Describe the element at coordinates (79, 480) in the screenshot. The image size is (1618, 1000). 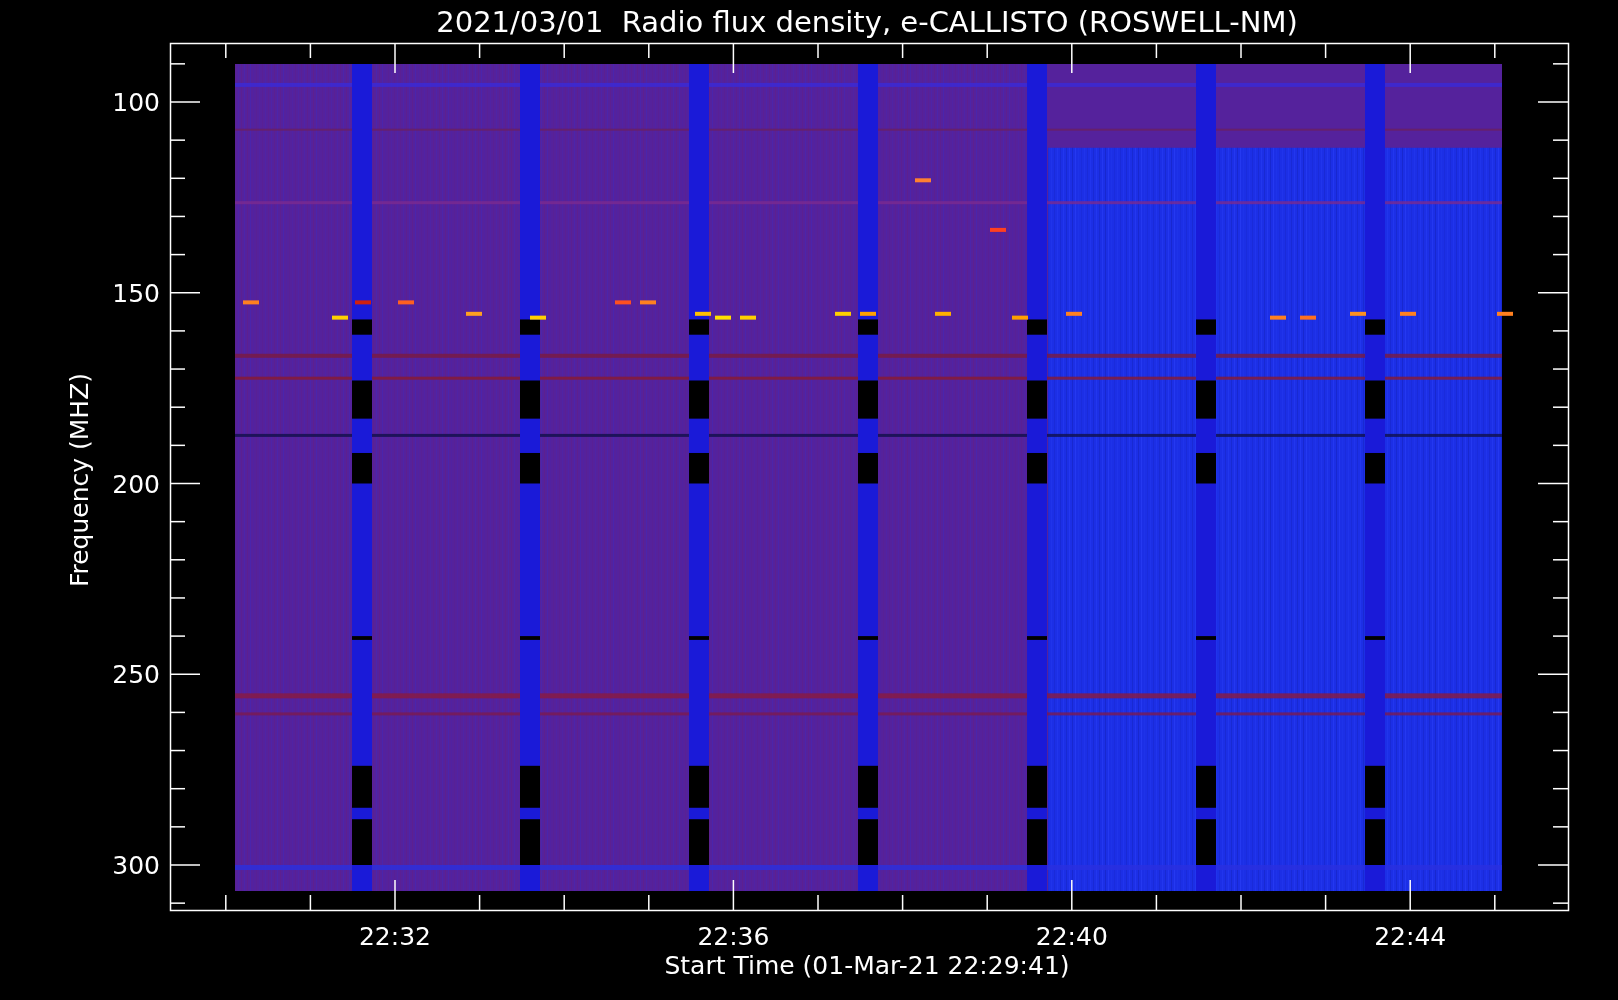
I see `axis-label: Frequency (MHZ)` at that location.